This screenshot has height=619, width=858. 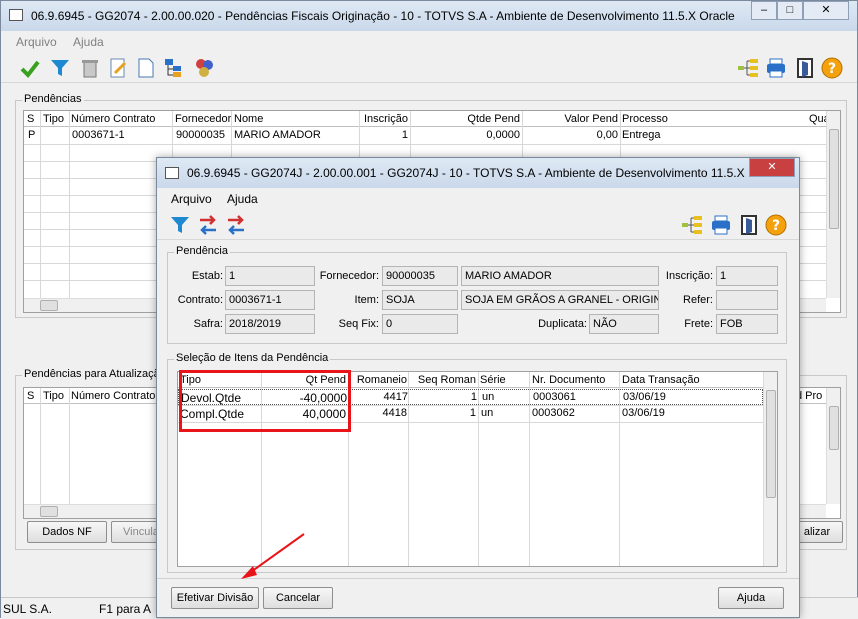 What do you see at coordinates (273, 556) in the screenshot?
I see `annotation-arrow` at bounding box center [273, 556].